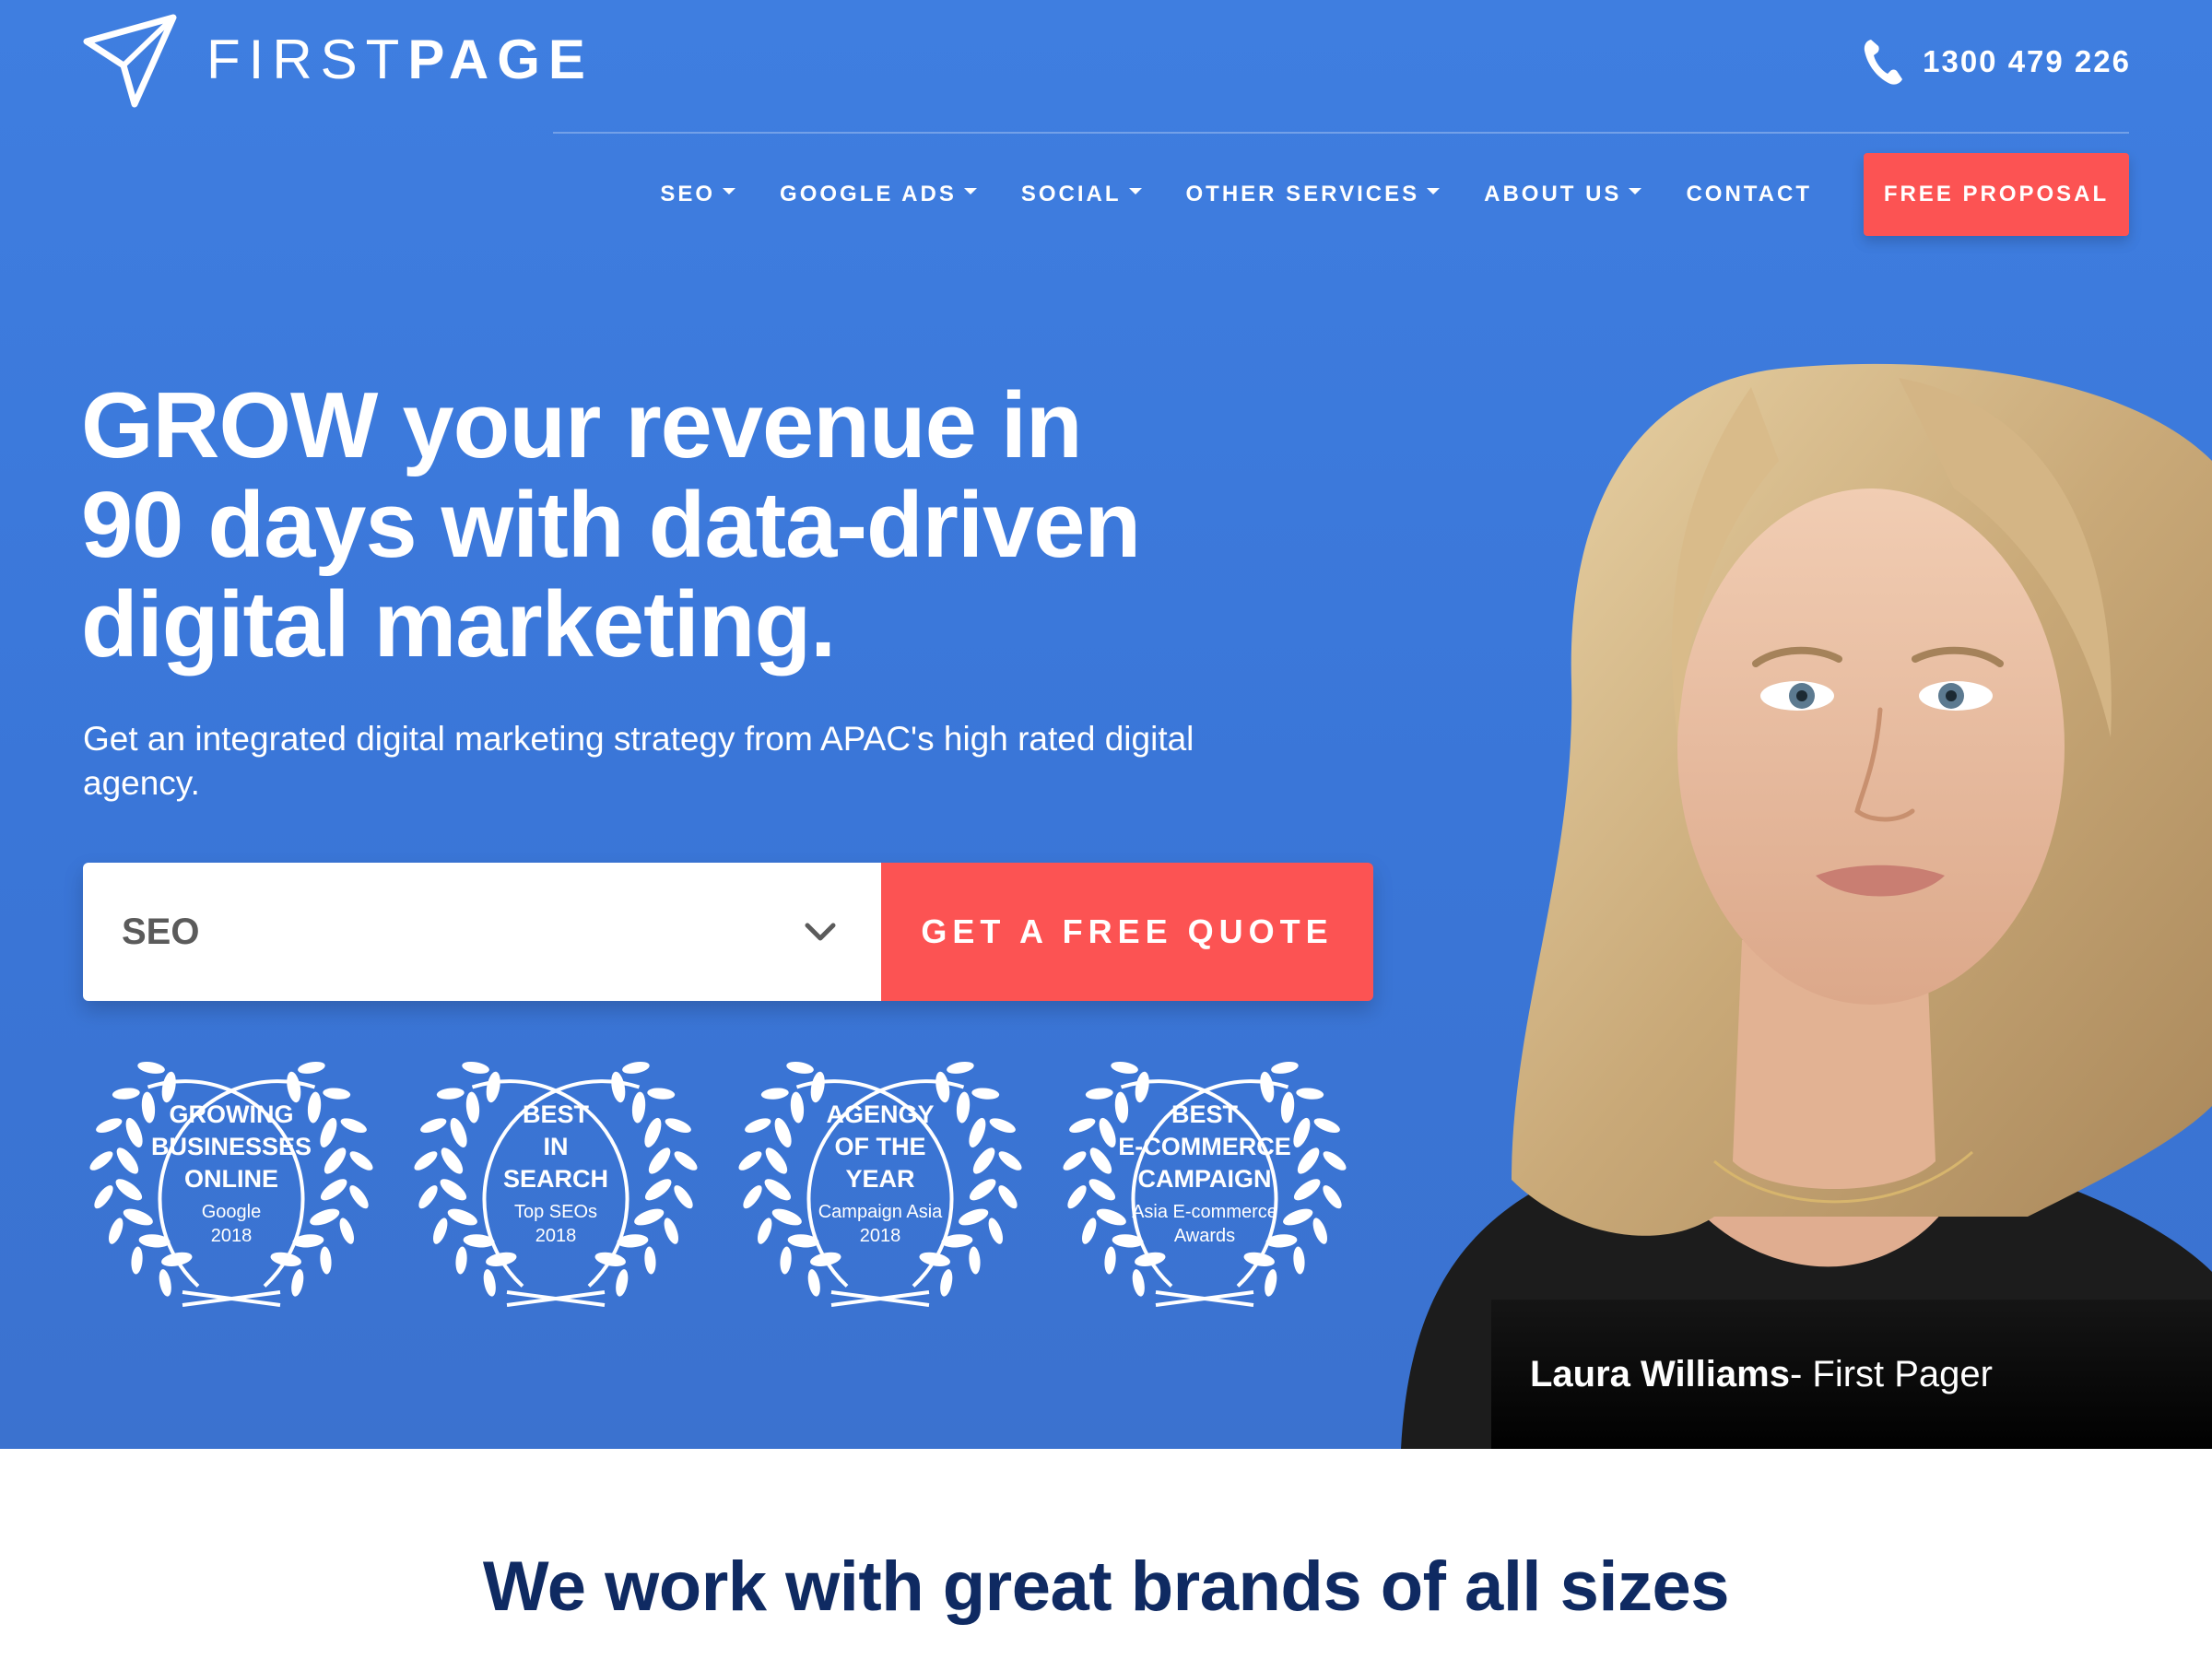 Image resolution: width=2212 pixels, height=1659 pixels. Describe the element at coordinates (555, 1114) in the screenshot. I see `award-title-line: BEST` at that location.